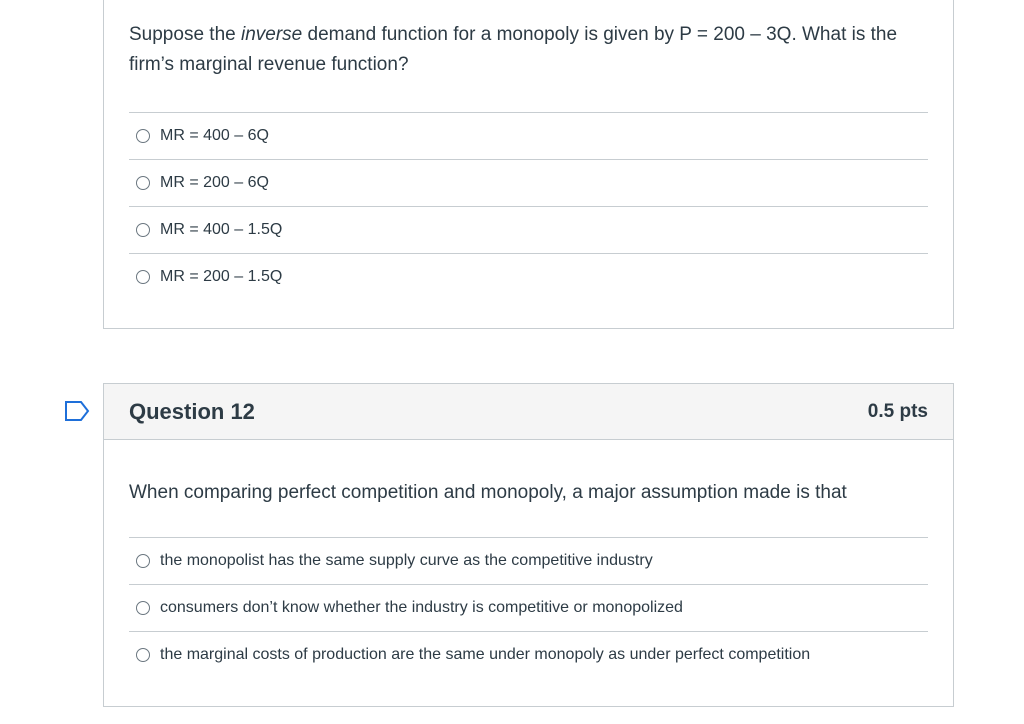 Image resolution: width=1024 pixels, height=724 pixels. I want to click on answer-label: MR = 400 – 1.5Q, so click(221, 229).